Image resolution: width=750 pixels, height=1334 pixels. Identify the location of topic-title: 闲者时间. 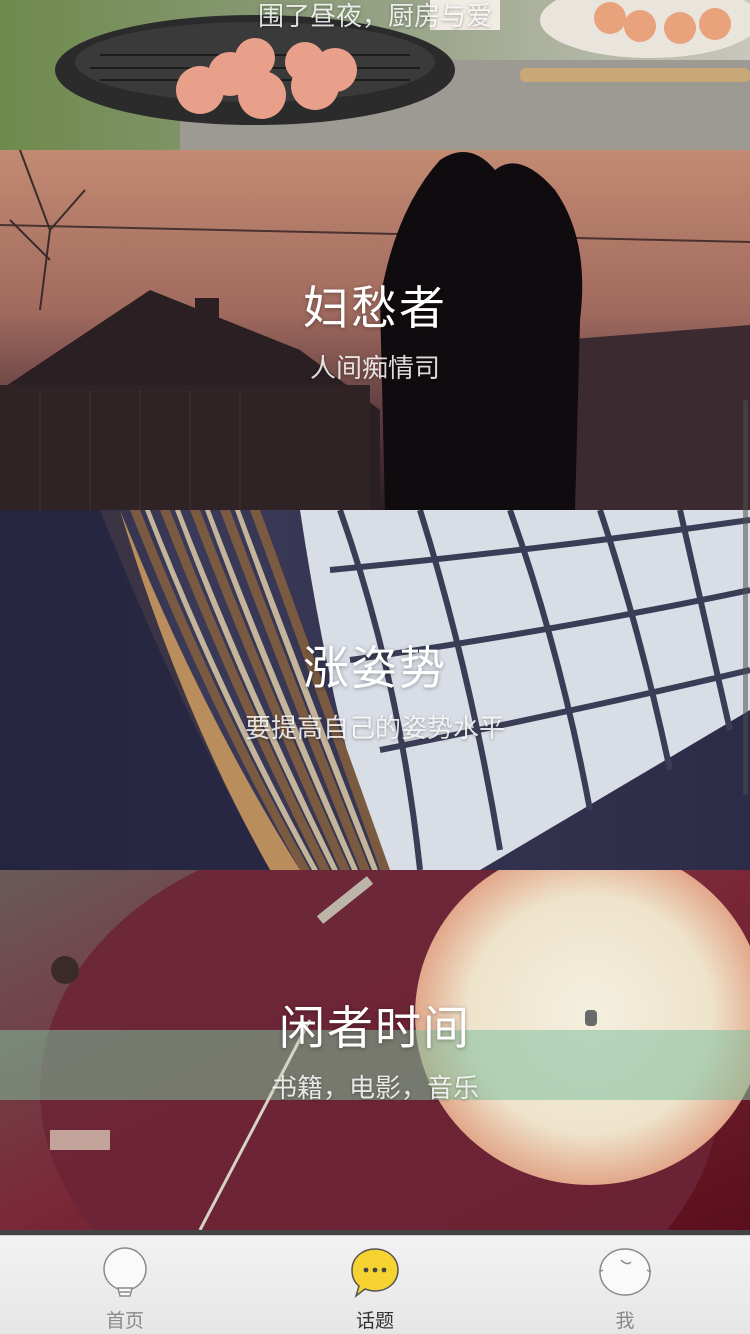
(375, 1028).